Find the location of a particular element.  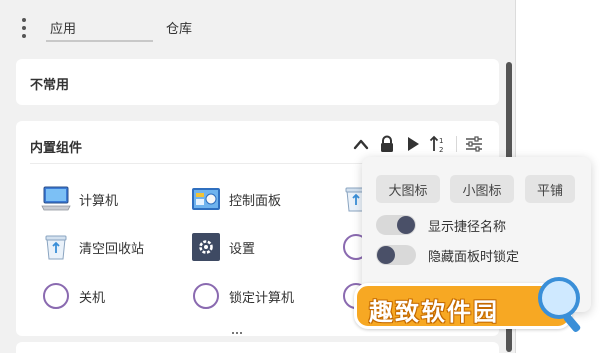

app-item-label: 设置 is located at coordinates (242, 249).